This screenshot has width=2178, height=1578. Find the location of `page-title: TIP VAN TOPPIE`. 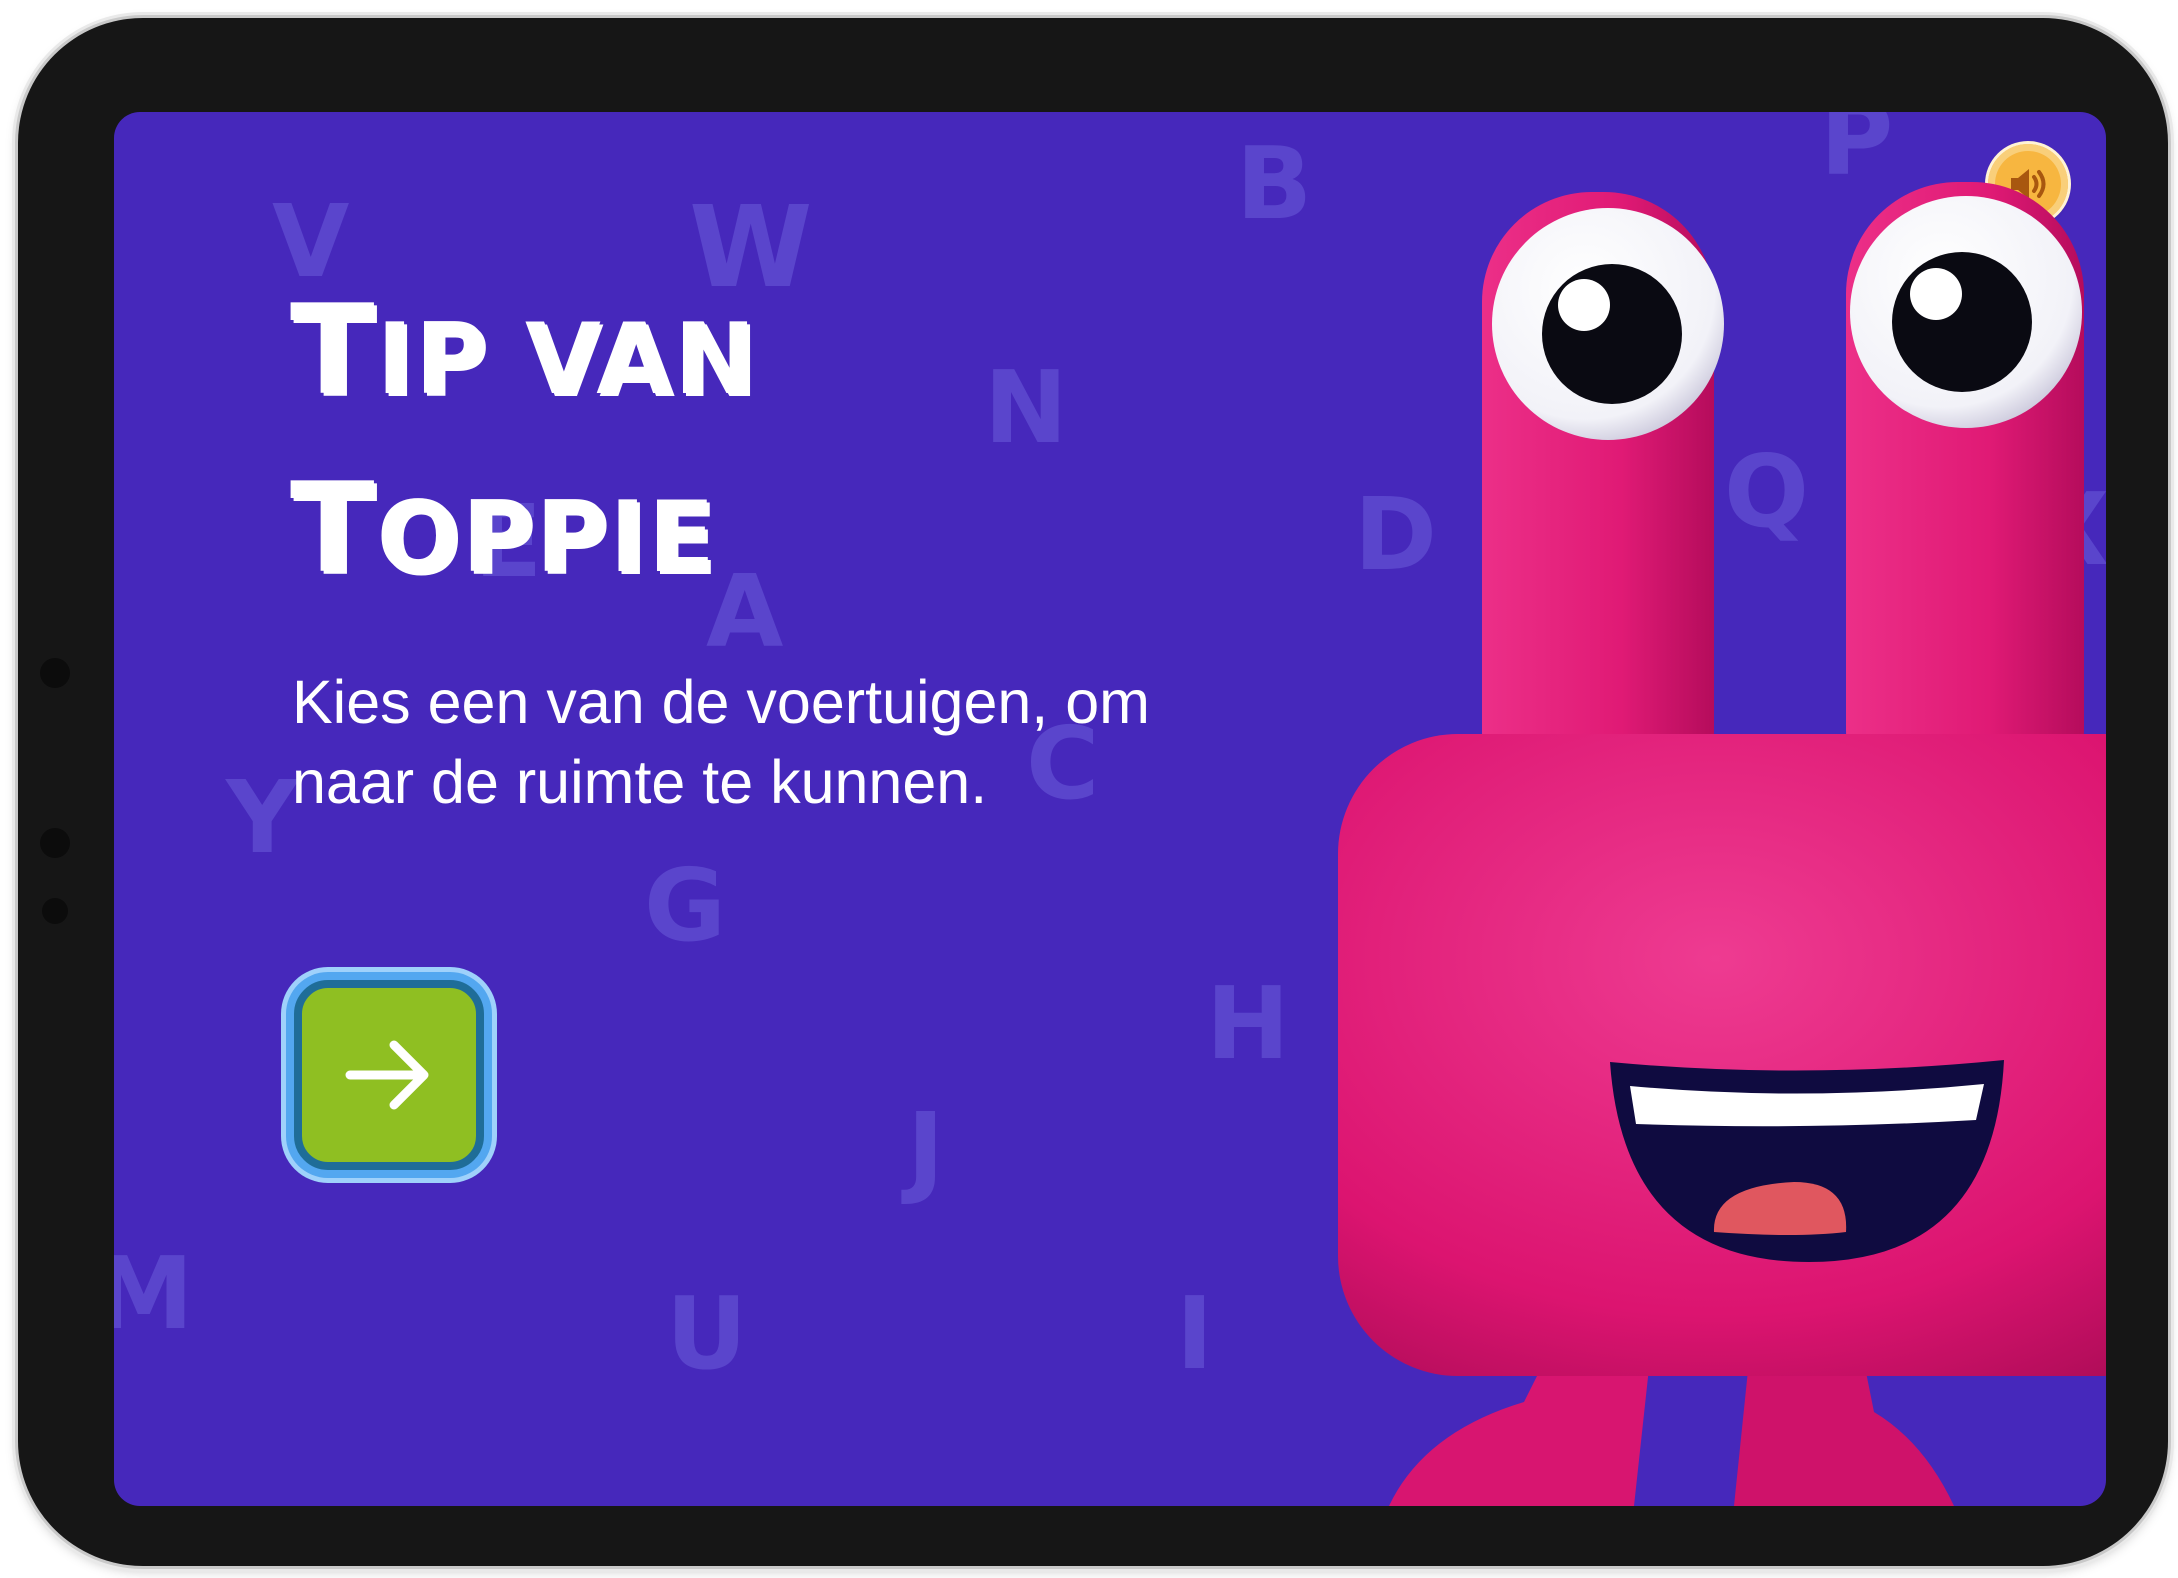

page-title: TIP VAN TOPPIE is located at coordinates (524, 440).